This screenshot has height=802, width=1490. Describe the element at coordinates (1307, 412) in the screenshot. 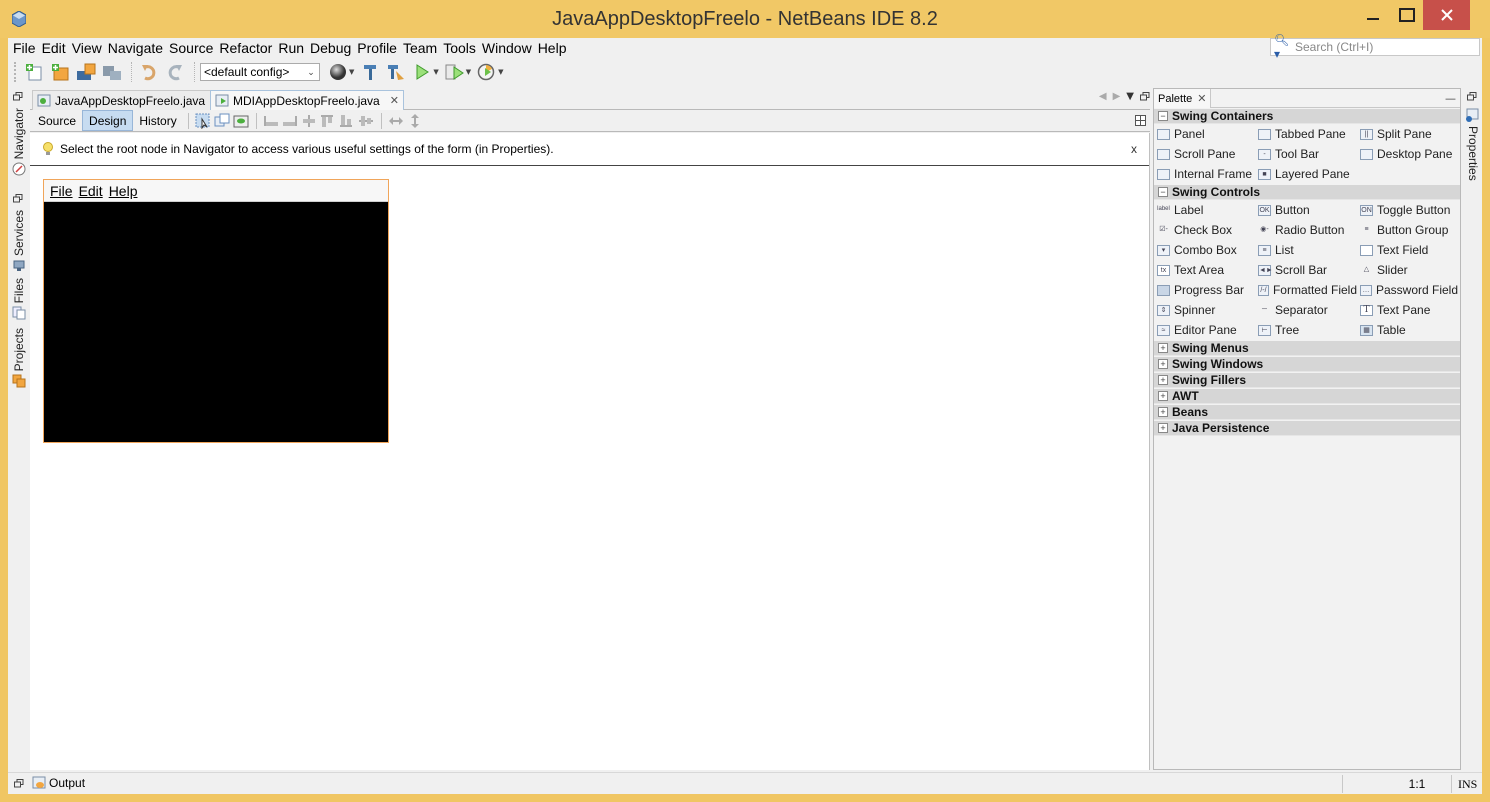

I see `palette-category-beans: + Beans` at that location.